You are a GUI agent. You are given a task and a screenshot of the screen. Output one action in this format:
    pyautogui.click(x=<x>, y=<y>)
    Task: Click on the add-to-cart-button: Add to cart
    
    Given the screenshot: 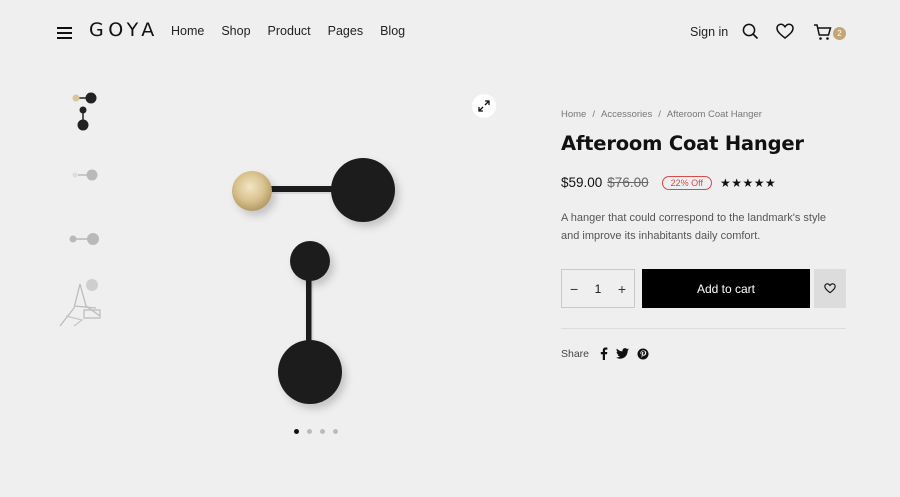 What is the action you would take?
    pyautogui.click(x=726, y=288)
    